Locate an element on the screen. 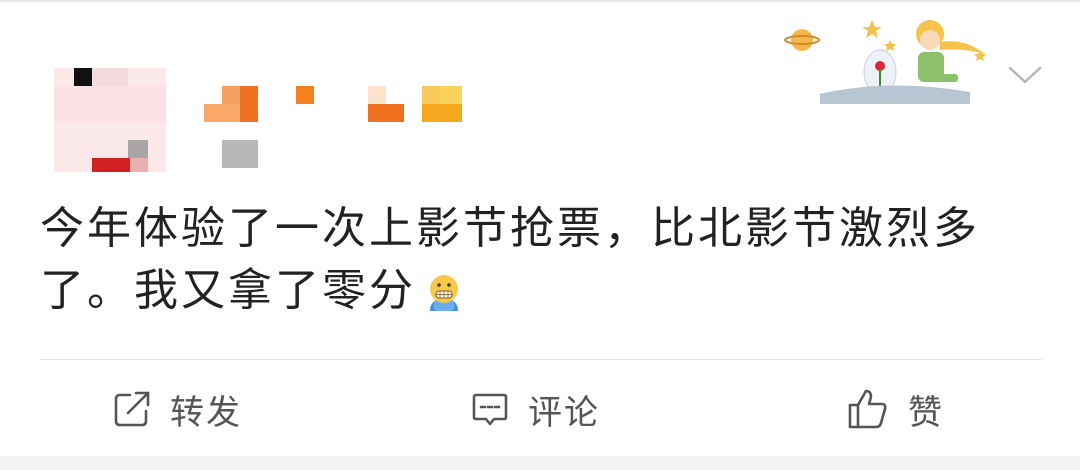 Image resolution: width=1080 pixels, height=470 pixels. thumbs-up-icon is located at coordinates (867, 409).